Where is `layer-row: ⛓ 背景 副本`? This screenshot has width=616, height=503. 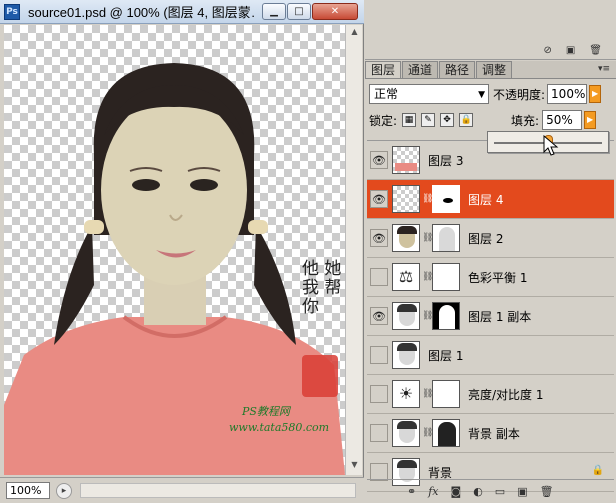 layer-row: ⛓ 背景 副本 is located at coordinates (490, 433).